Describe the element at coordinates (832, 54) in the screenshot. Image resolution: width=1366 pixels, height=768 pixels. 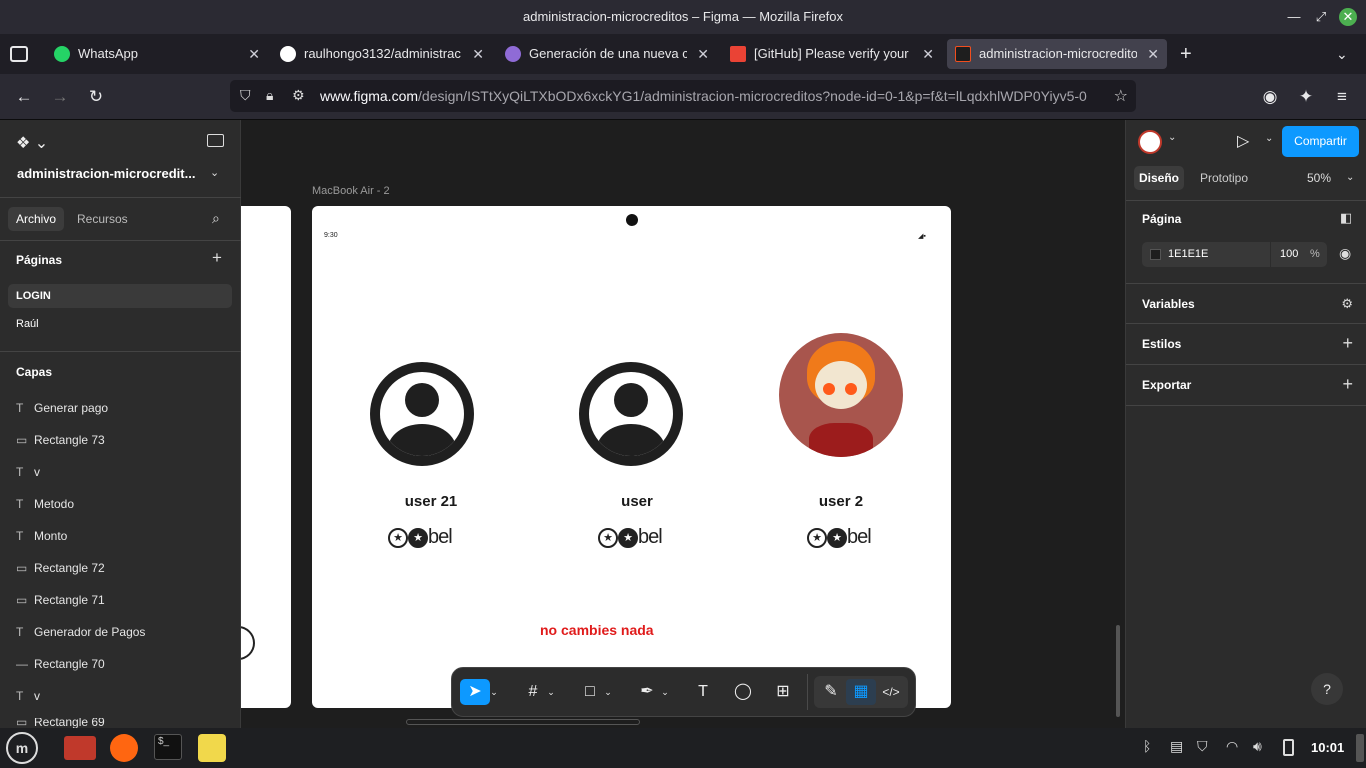
I see `tab-gmail: [GitHub] Please verify your d ✕` at that location.